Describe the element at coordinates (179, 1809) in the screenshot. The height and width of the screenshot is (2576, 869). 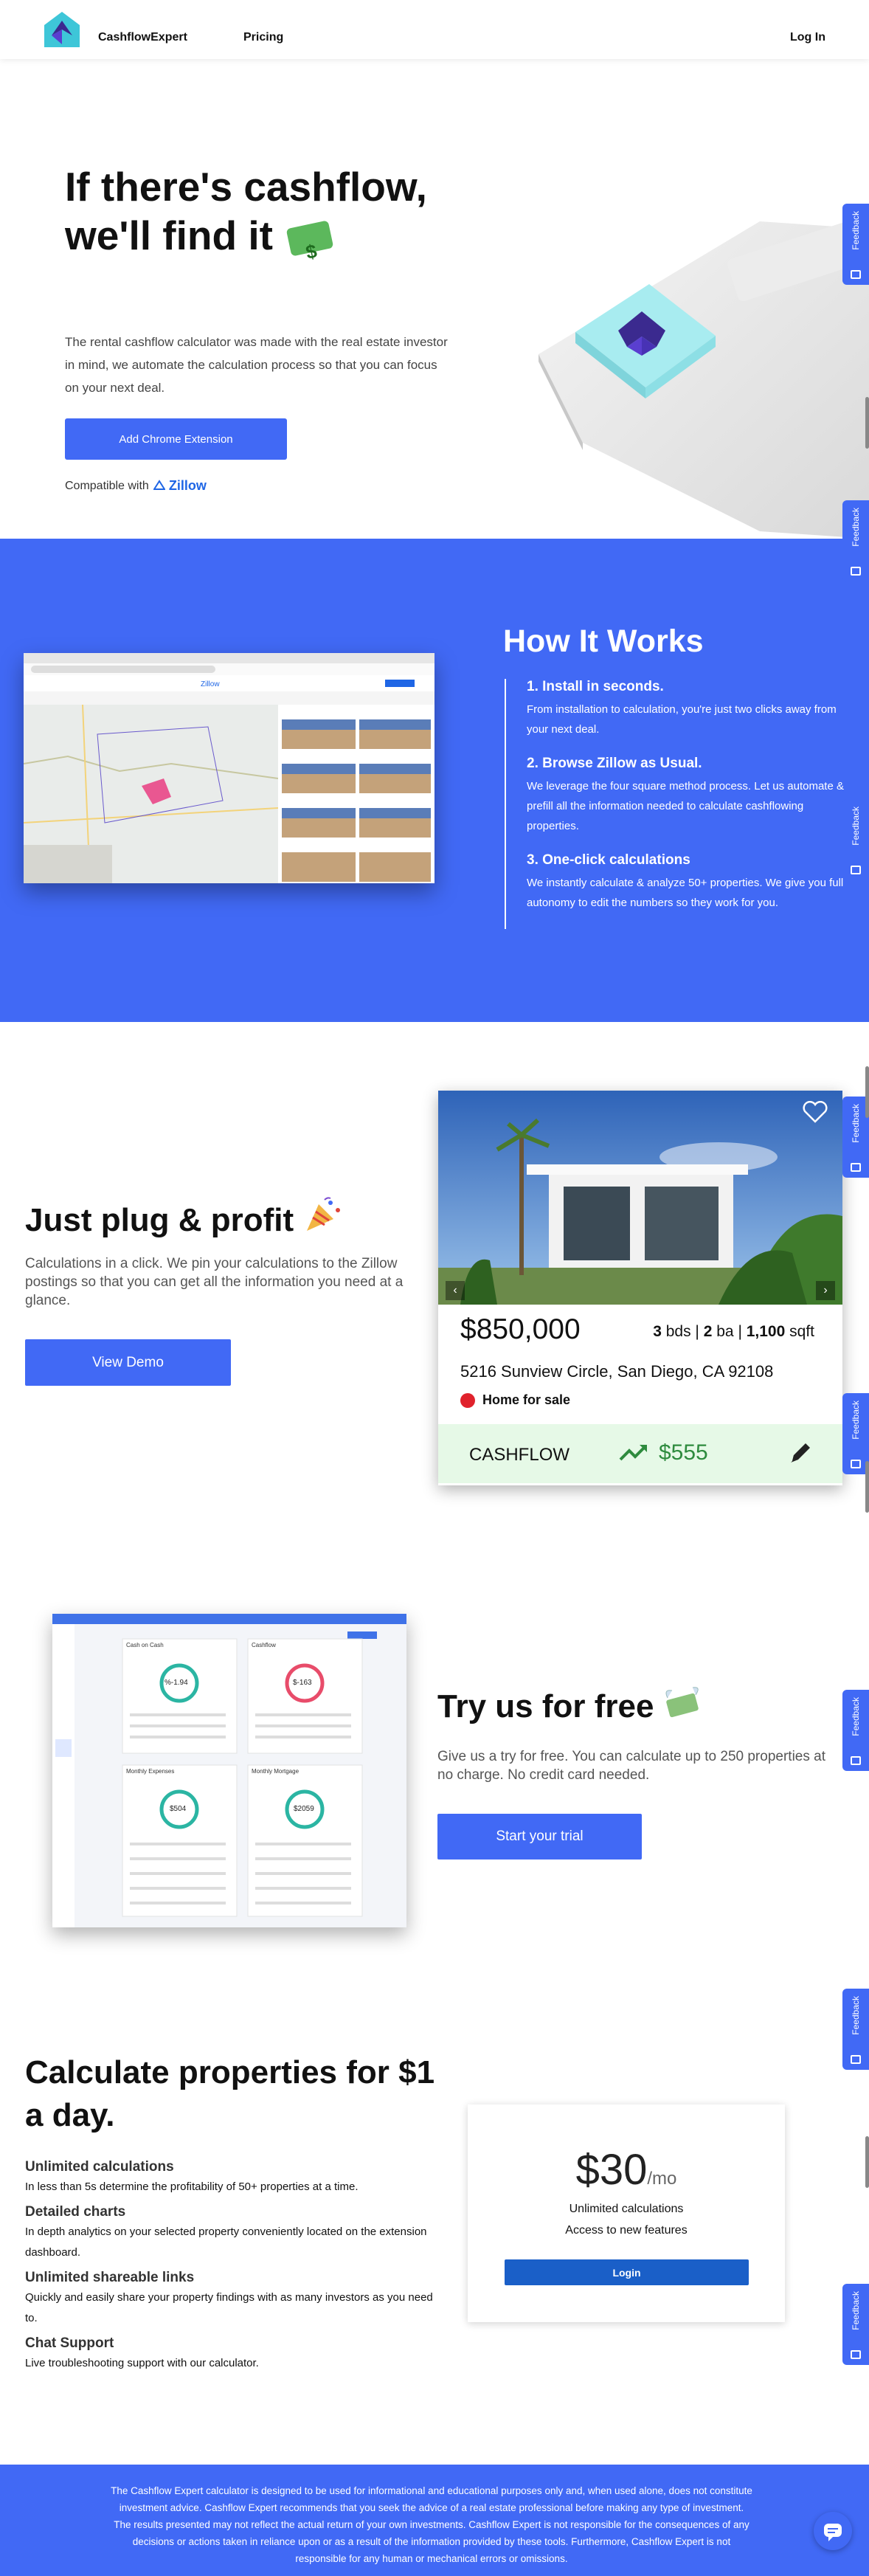
I see `panel-value: $504` at that location.